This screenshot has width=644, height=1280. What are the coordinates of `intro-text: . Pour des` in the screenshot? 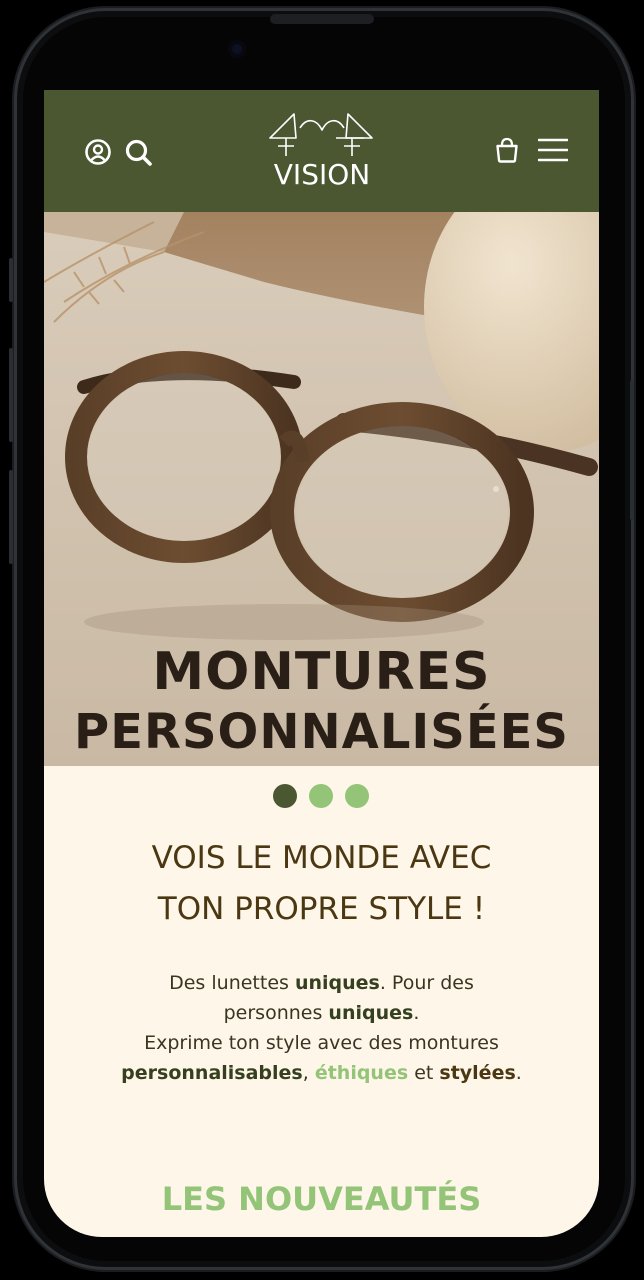 It's located at (426, 983).